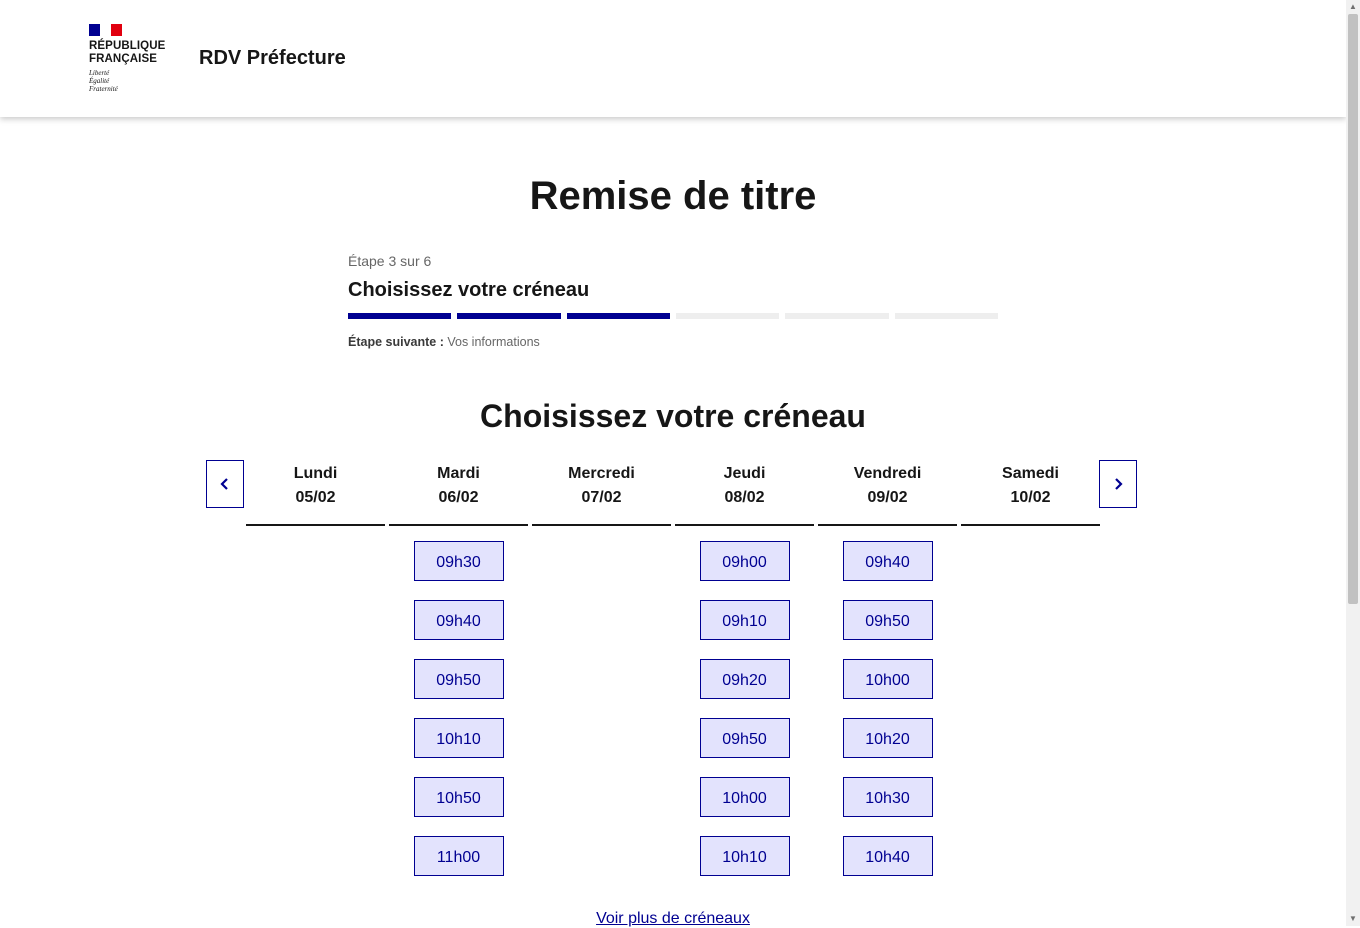 This screenshot has width=1360, height=928. Describe the element at coordinates (744, 620) in the screenshot. I see `time-slot-button: 09h10` at that location.